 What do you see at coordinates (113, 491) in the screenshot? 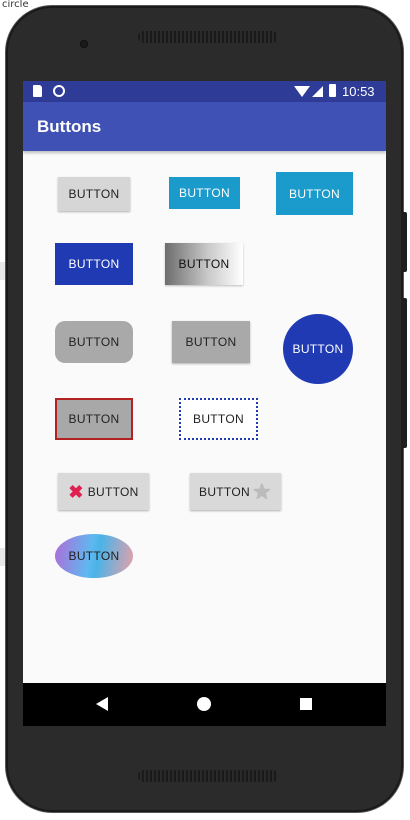
I see `close-icon-button-label: BUTTON` at bounding box center [113, 491].